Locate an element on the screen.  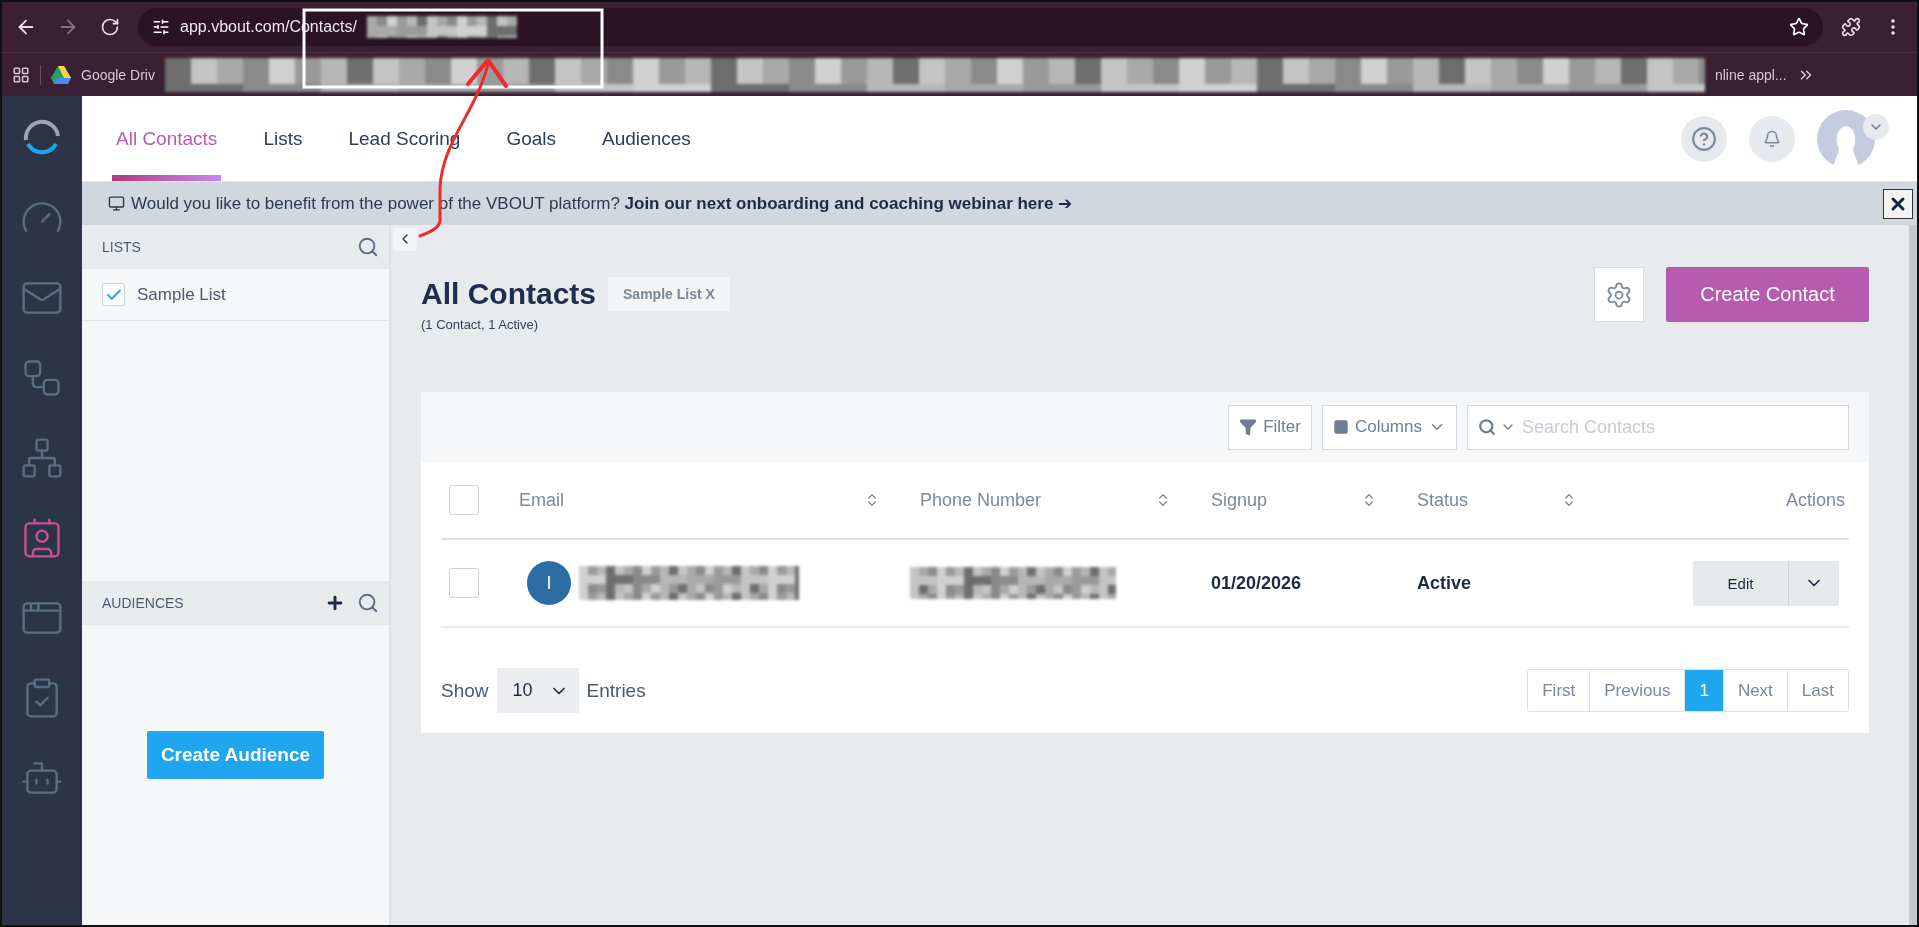
create-contact-button: Create Contact is located at coordinates (1767, 294).